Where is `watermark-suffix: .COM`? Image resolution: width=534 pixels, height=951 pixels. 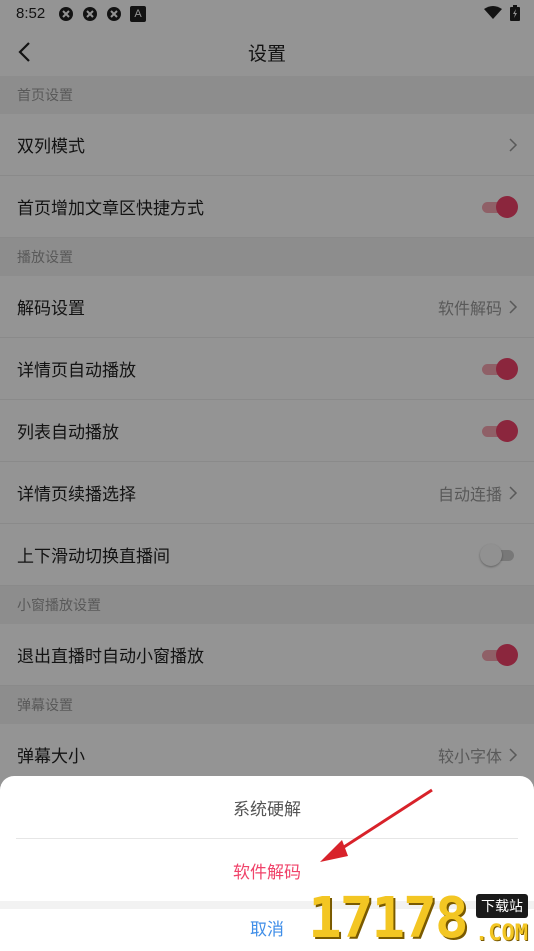
watermark-suffix: .COM is located at coordinates (501, 933).